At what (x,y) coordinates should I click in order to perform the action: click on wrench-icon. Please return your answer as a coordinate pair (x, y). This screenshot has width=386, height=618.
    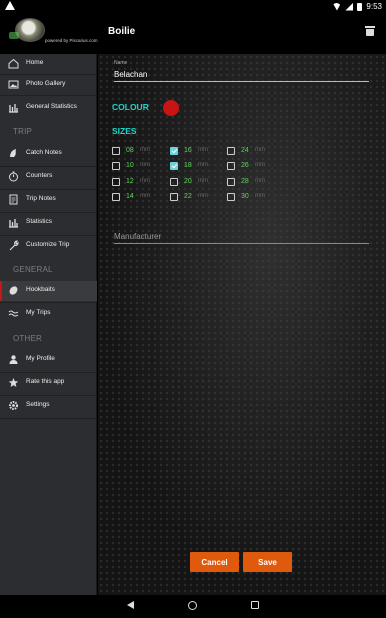
    Looking at the image, I should click on (13, 245).